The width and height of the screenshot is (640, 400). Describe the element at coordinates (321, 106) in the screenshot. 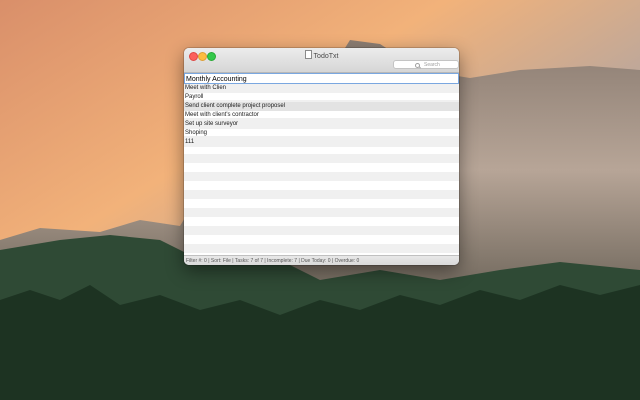

I see `task-row: Send client complete project proposel` at that location.